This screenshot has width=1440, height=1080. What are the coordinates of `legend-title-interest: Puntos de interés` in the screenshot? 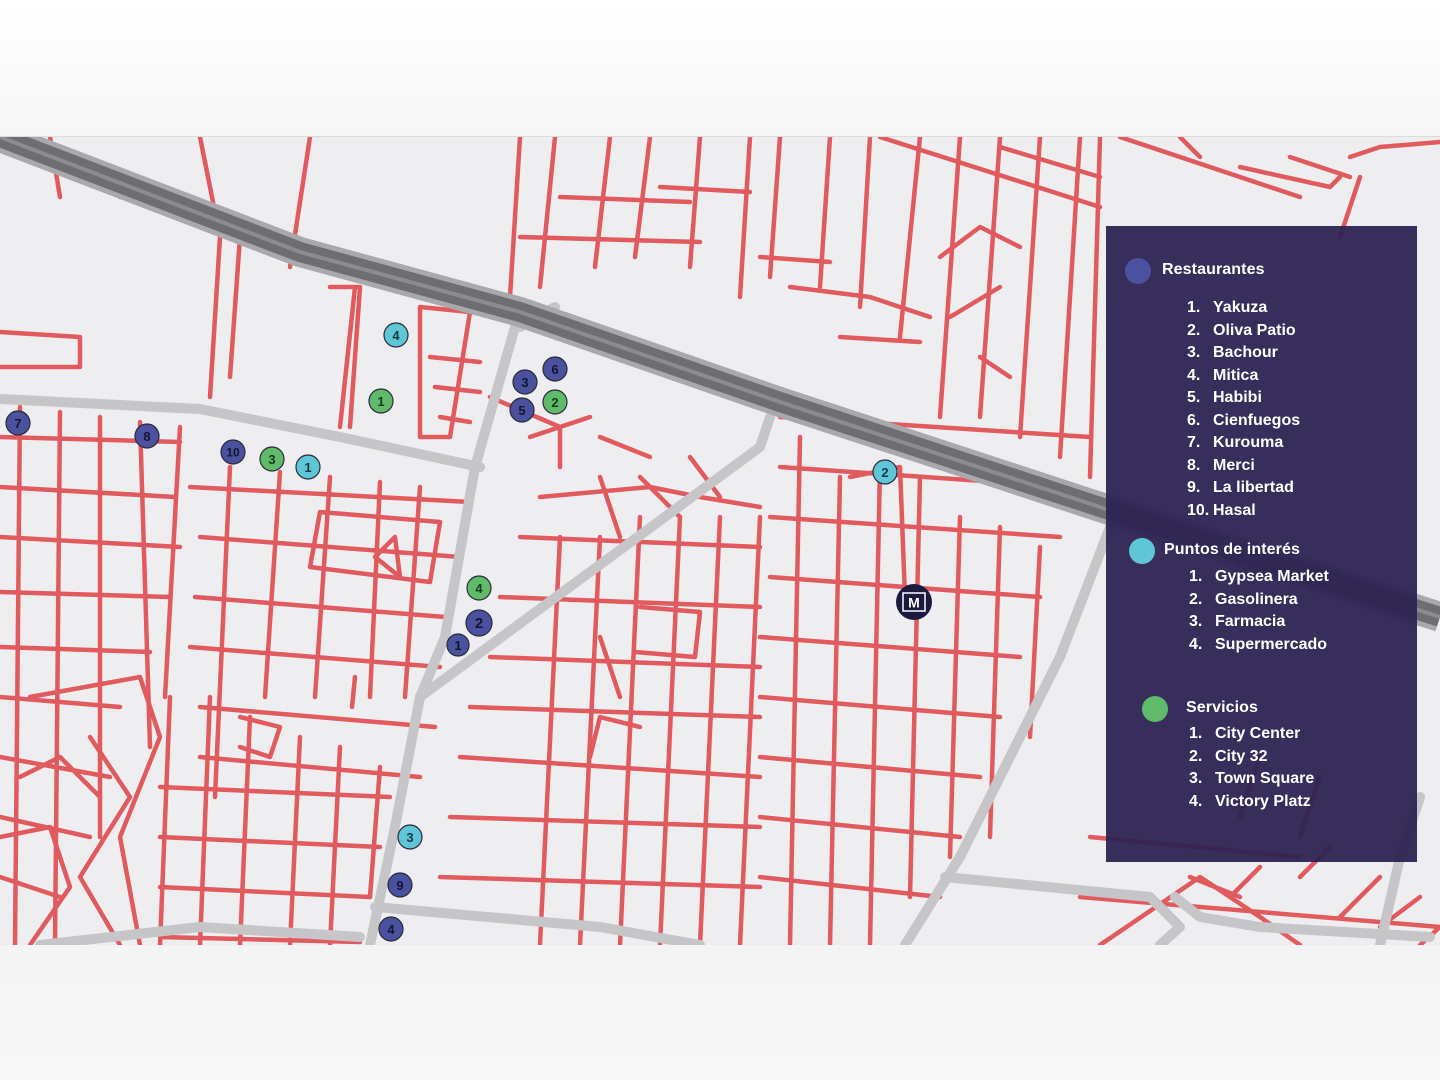 It's located at (1232, 549).